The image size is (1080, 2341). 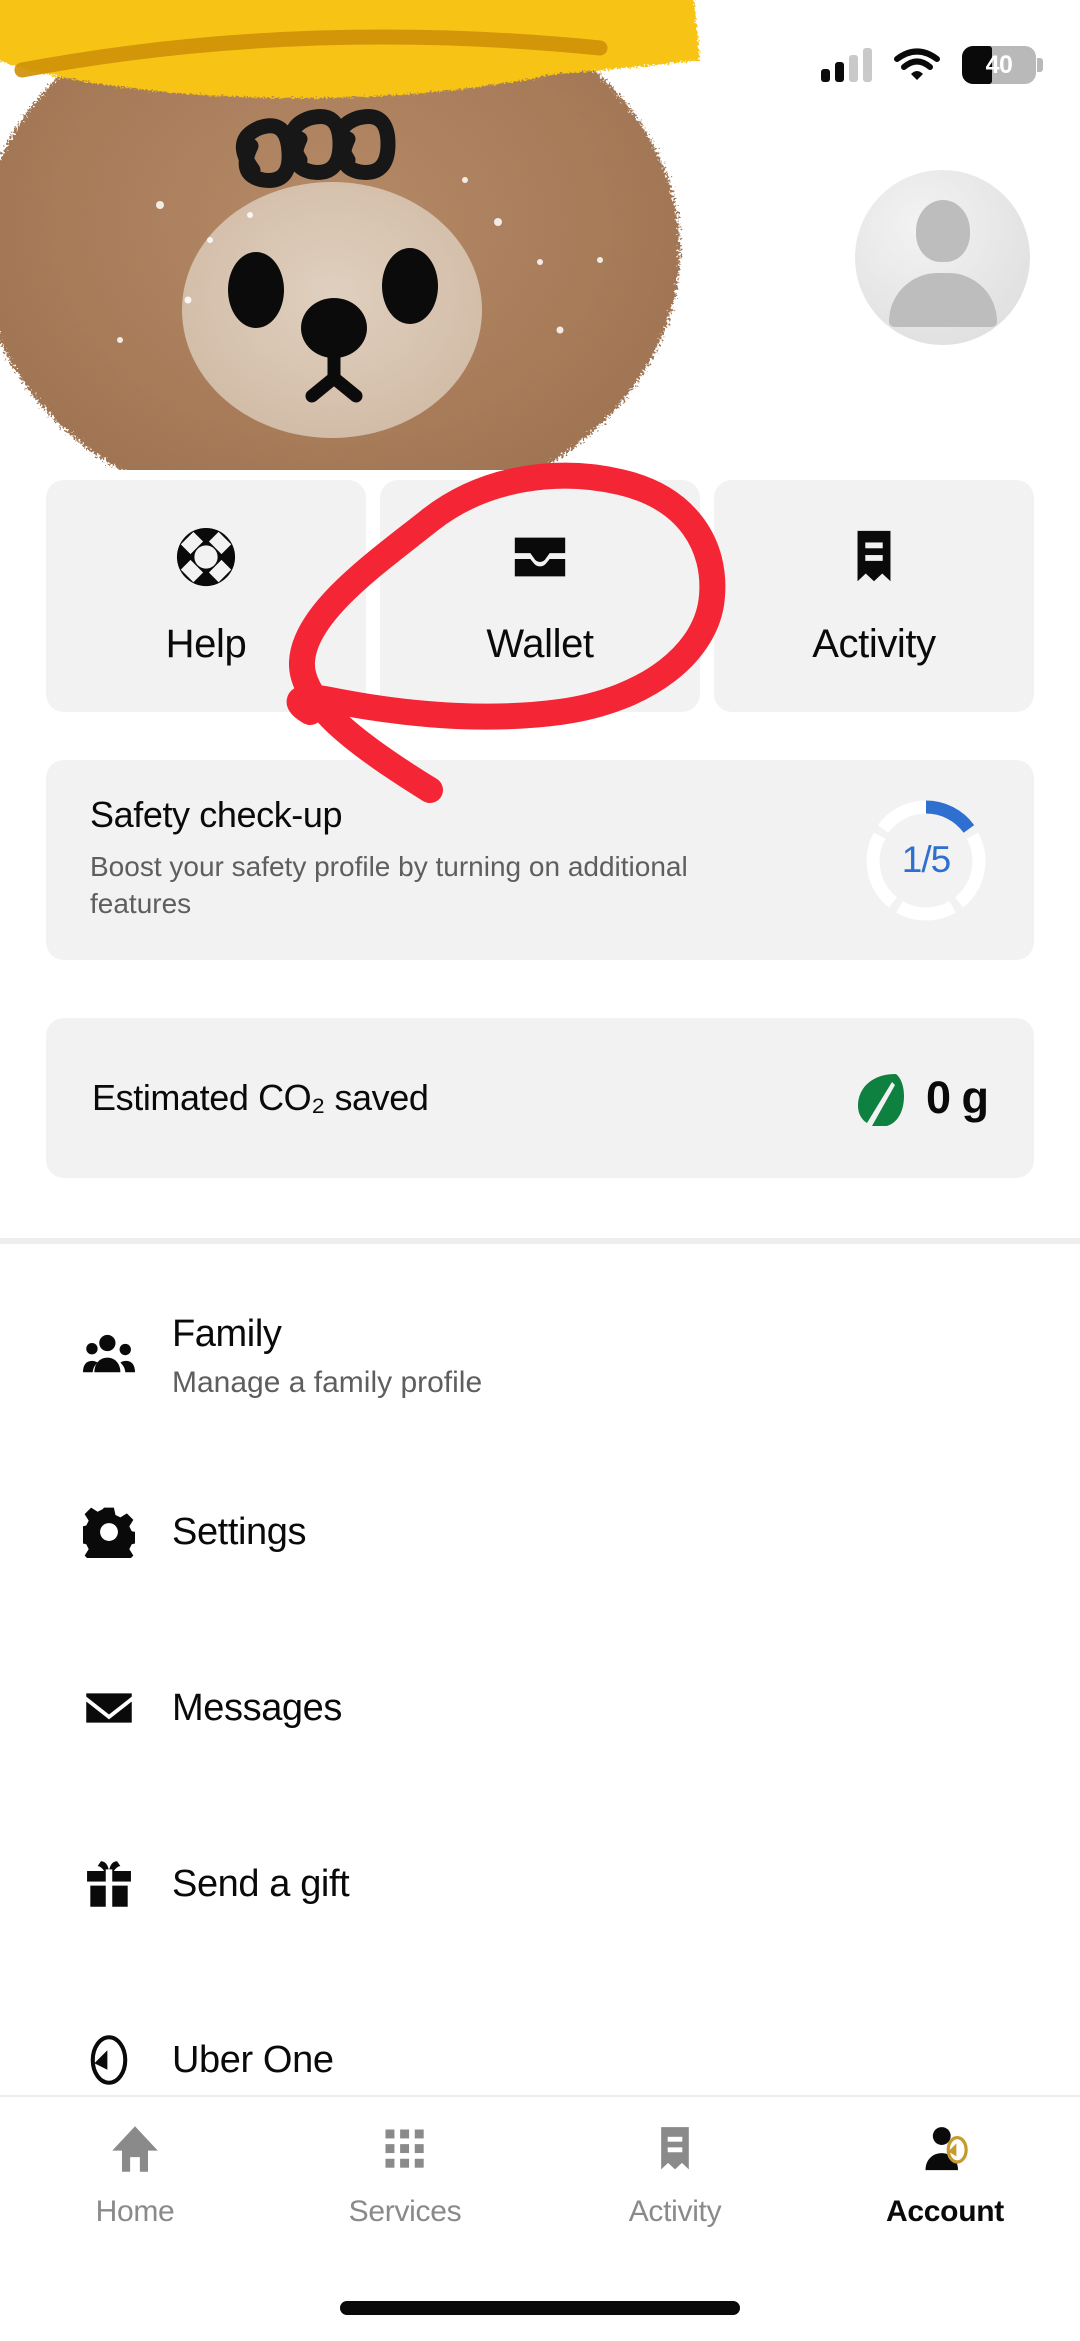 I want to click on quick-action-activity: Activity, so click(x=874, y=596).